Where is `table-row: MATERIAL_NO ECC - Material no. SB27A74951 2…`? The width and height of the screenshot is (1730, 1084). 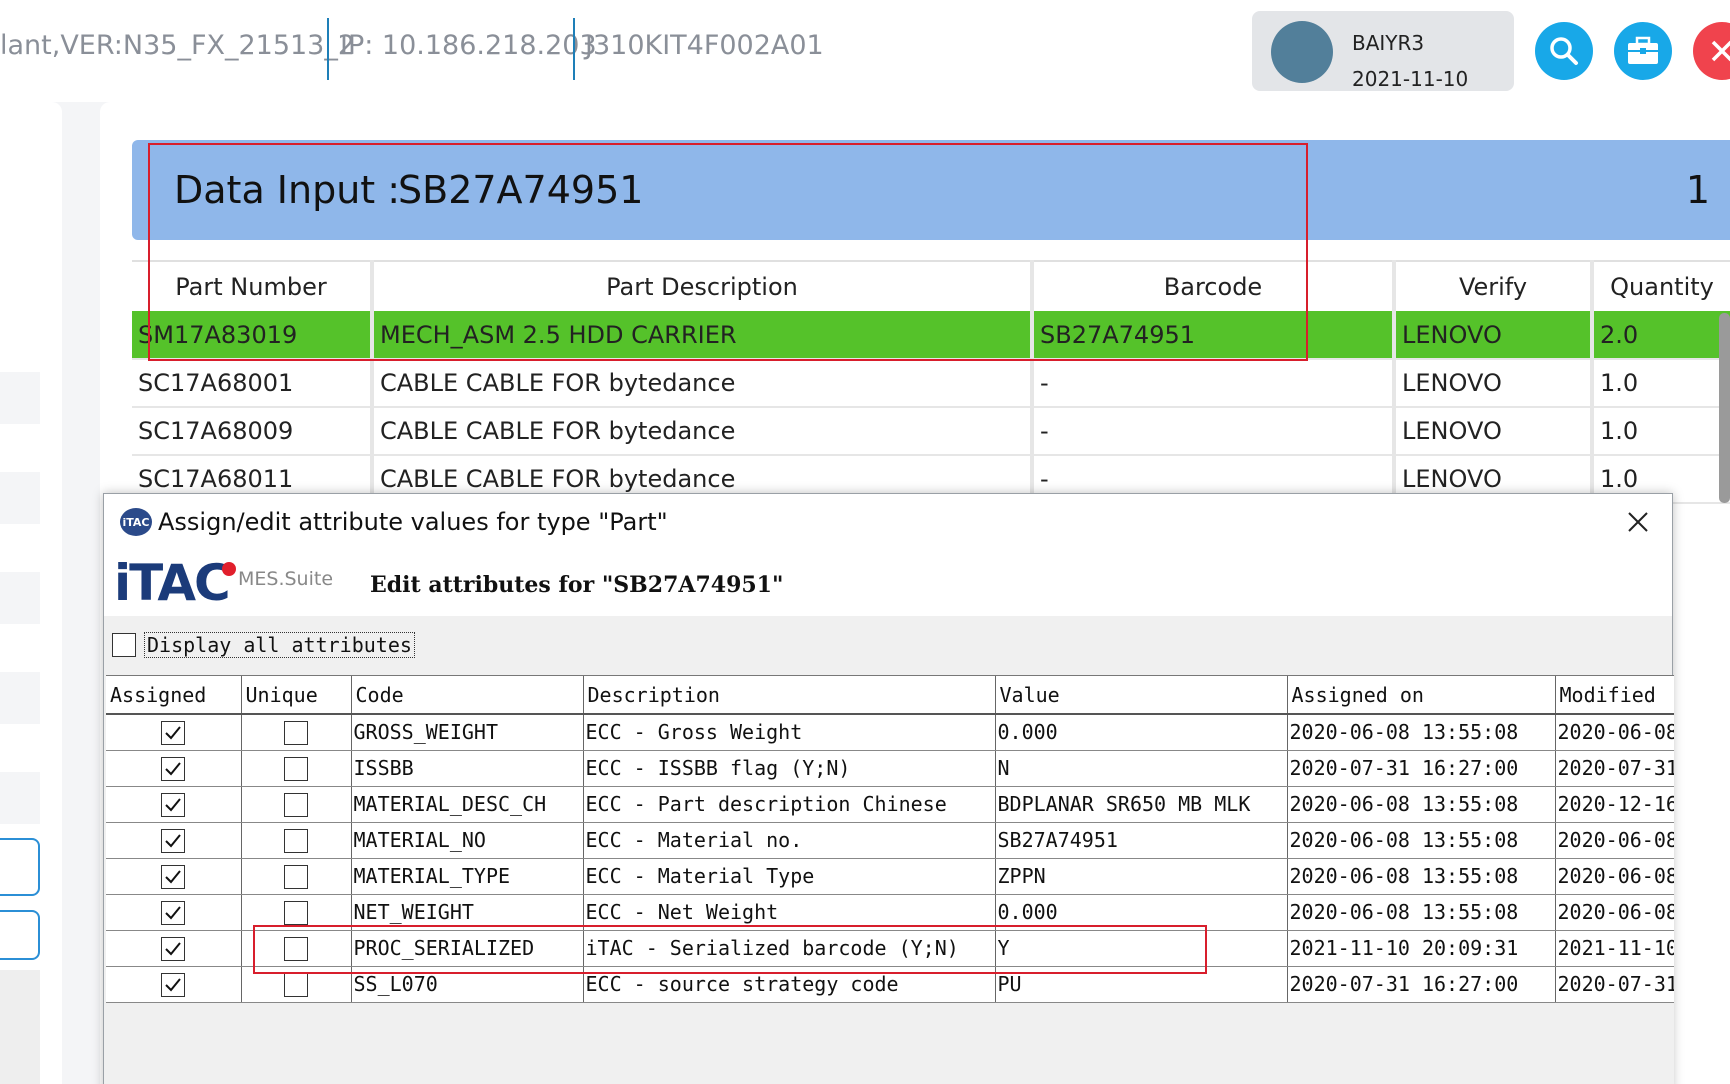
table-row: MATERIAL_NO ECC - Material no. SB27A74951 2… is located at coordinates (890, 840).